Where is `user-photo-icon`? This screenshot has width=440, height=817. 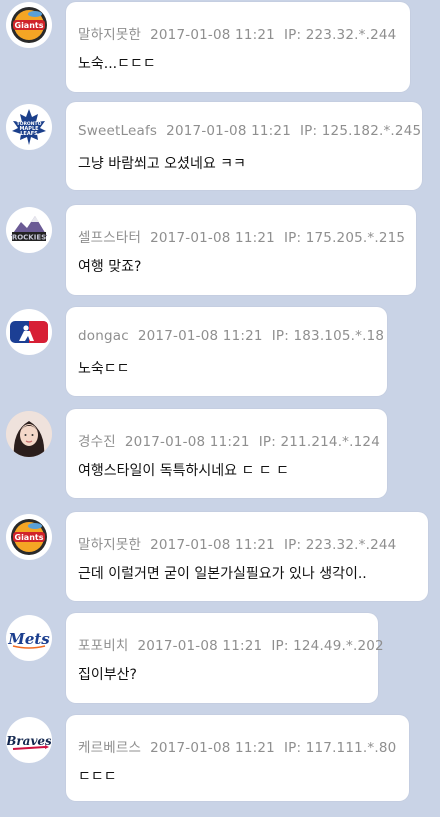
user-photo-icon is located at coordinates (29, 434).